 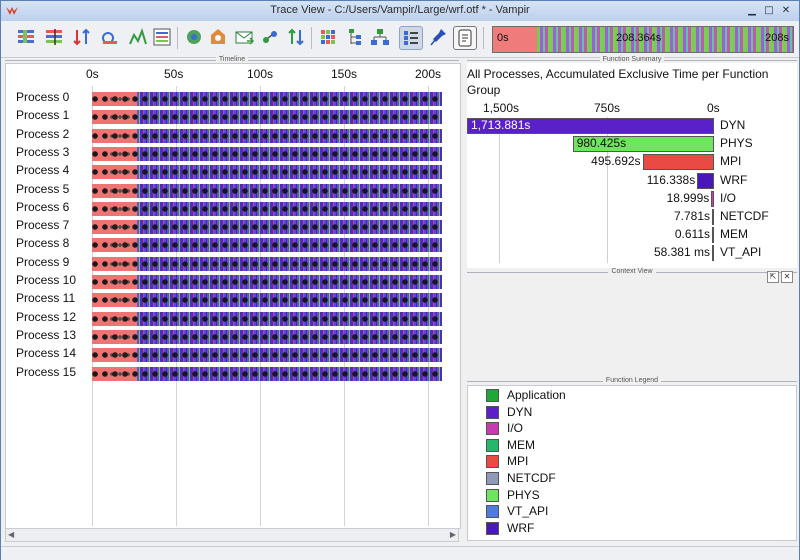 I want to click on summary-row: 980.425s PHYS, so click(x=632, y=144).